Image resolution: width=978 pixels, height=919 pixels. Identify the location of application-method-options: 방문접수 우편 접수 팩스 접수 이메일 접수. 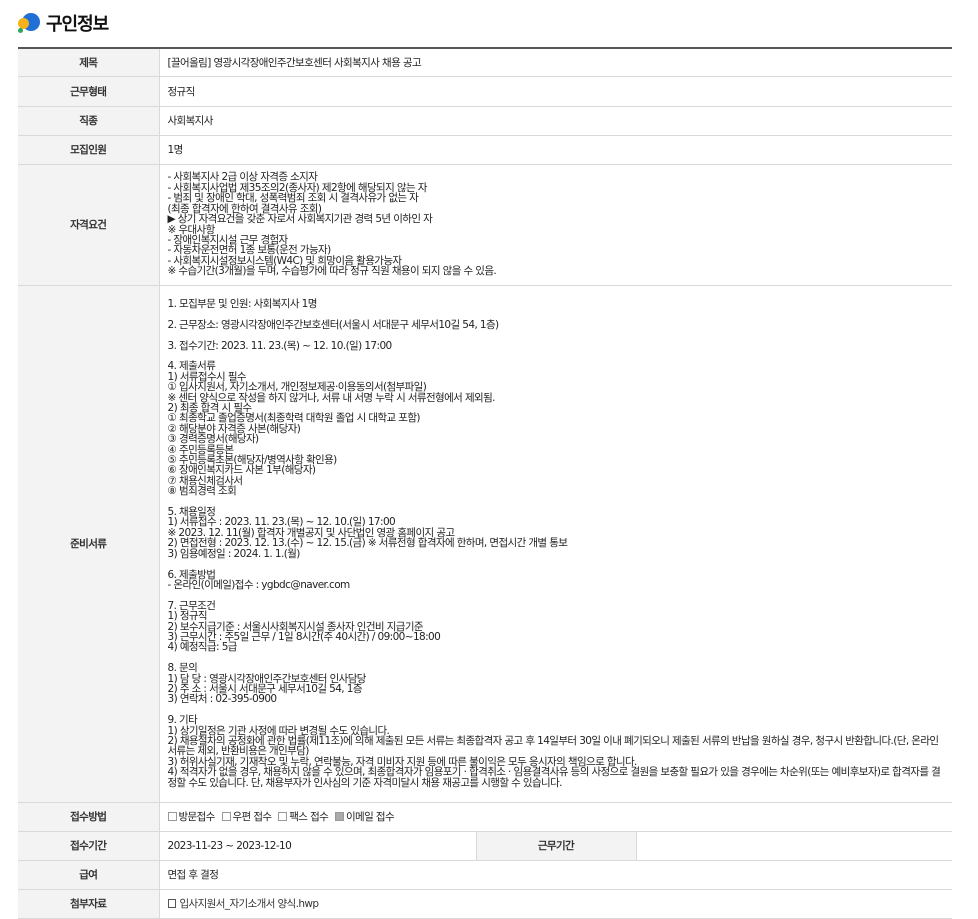
(556, 817).